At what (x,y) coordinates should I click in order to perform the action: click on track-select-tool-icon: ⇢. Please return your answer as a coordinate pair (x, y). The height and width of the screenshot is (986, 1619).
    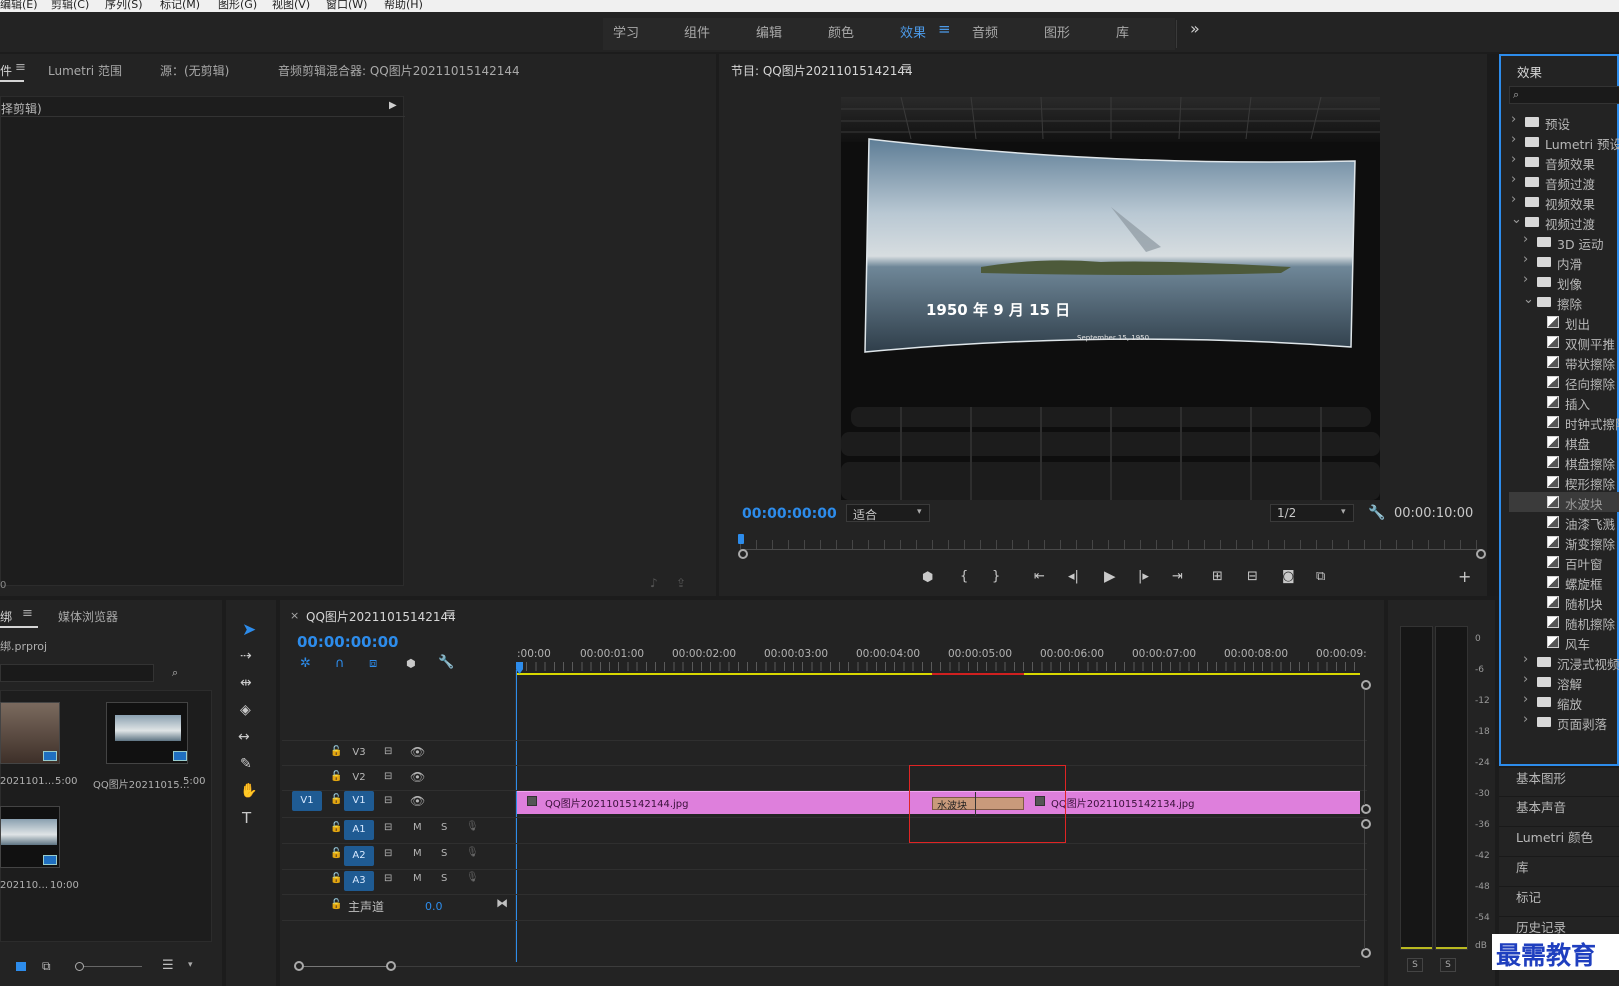
    Looking at the image, I should click on (246, 656).